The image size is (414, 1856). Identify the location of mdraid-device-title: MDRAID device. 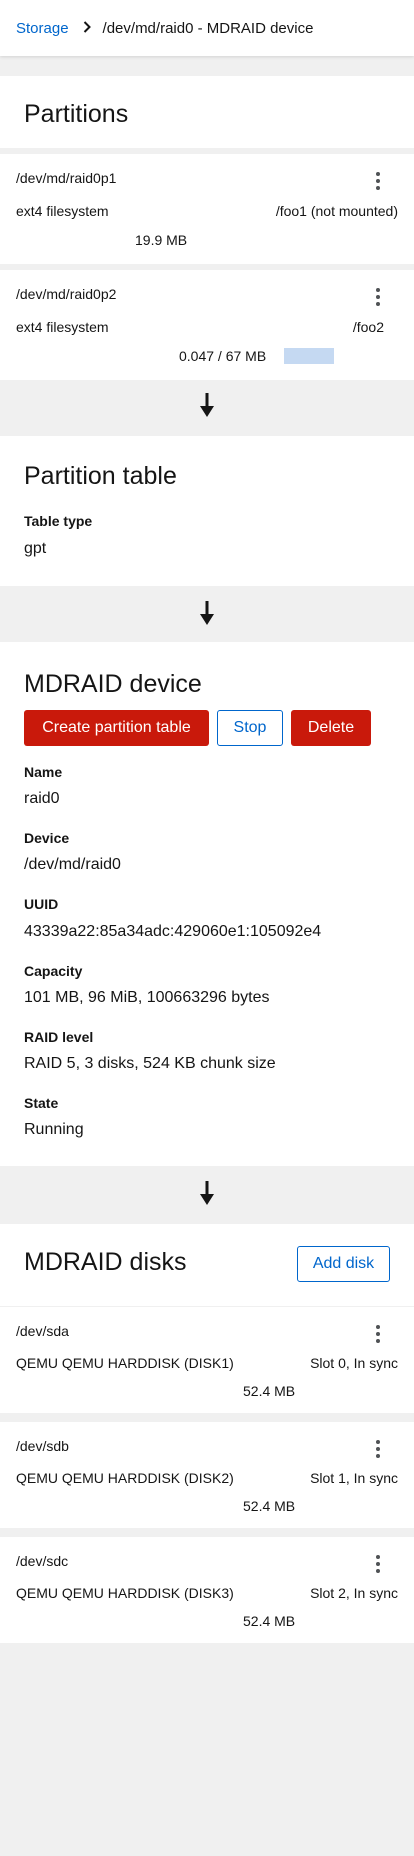
(113, 684).